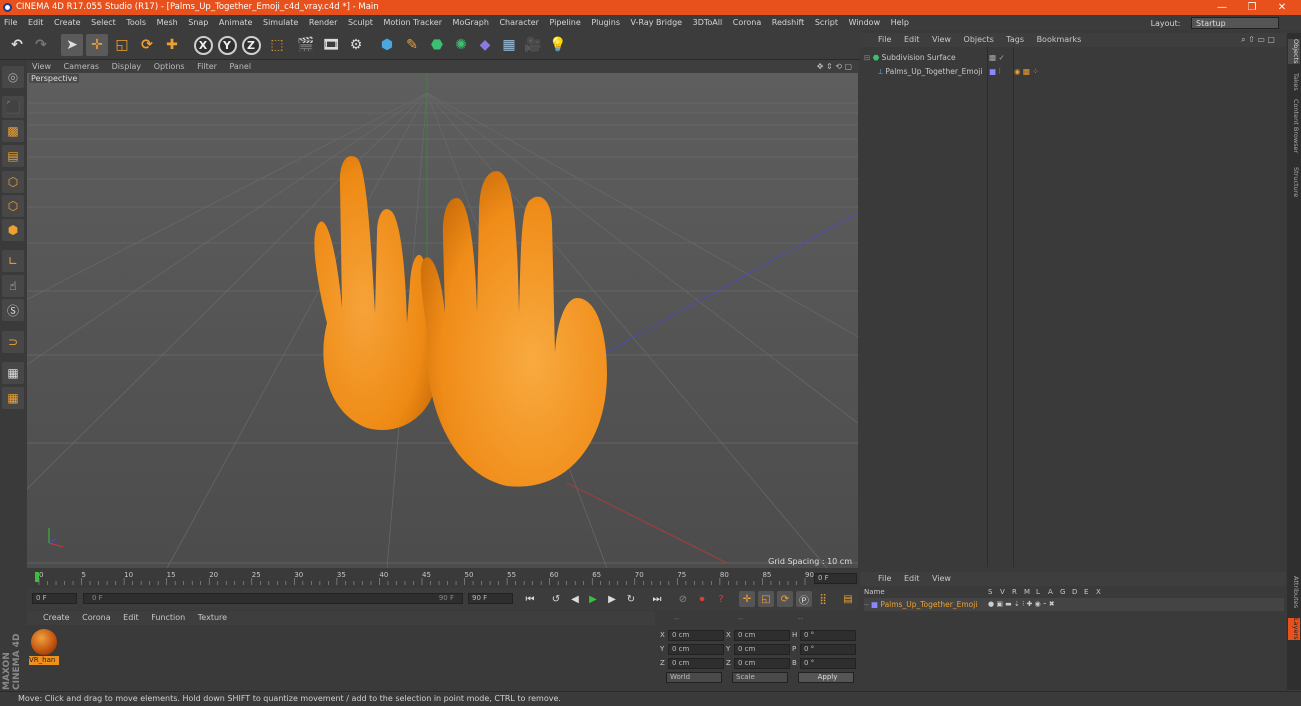 The image size is (1301, 706). What do you see at coordinates (997, 57) in the screenshot?
I see `visibility-toggle-icon: ▩ ✓` at bounding box center [997, 57].